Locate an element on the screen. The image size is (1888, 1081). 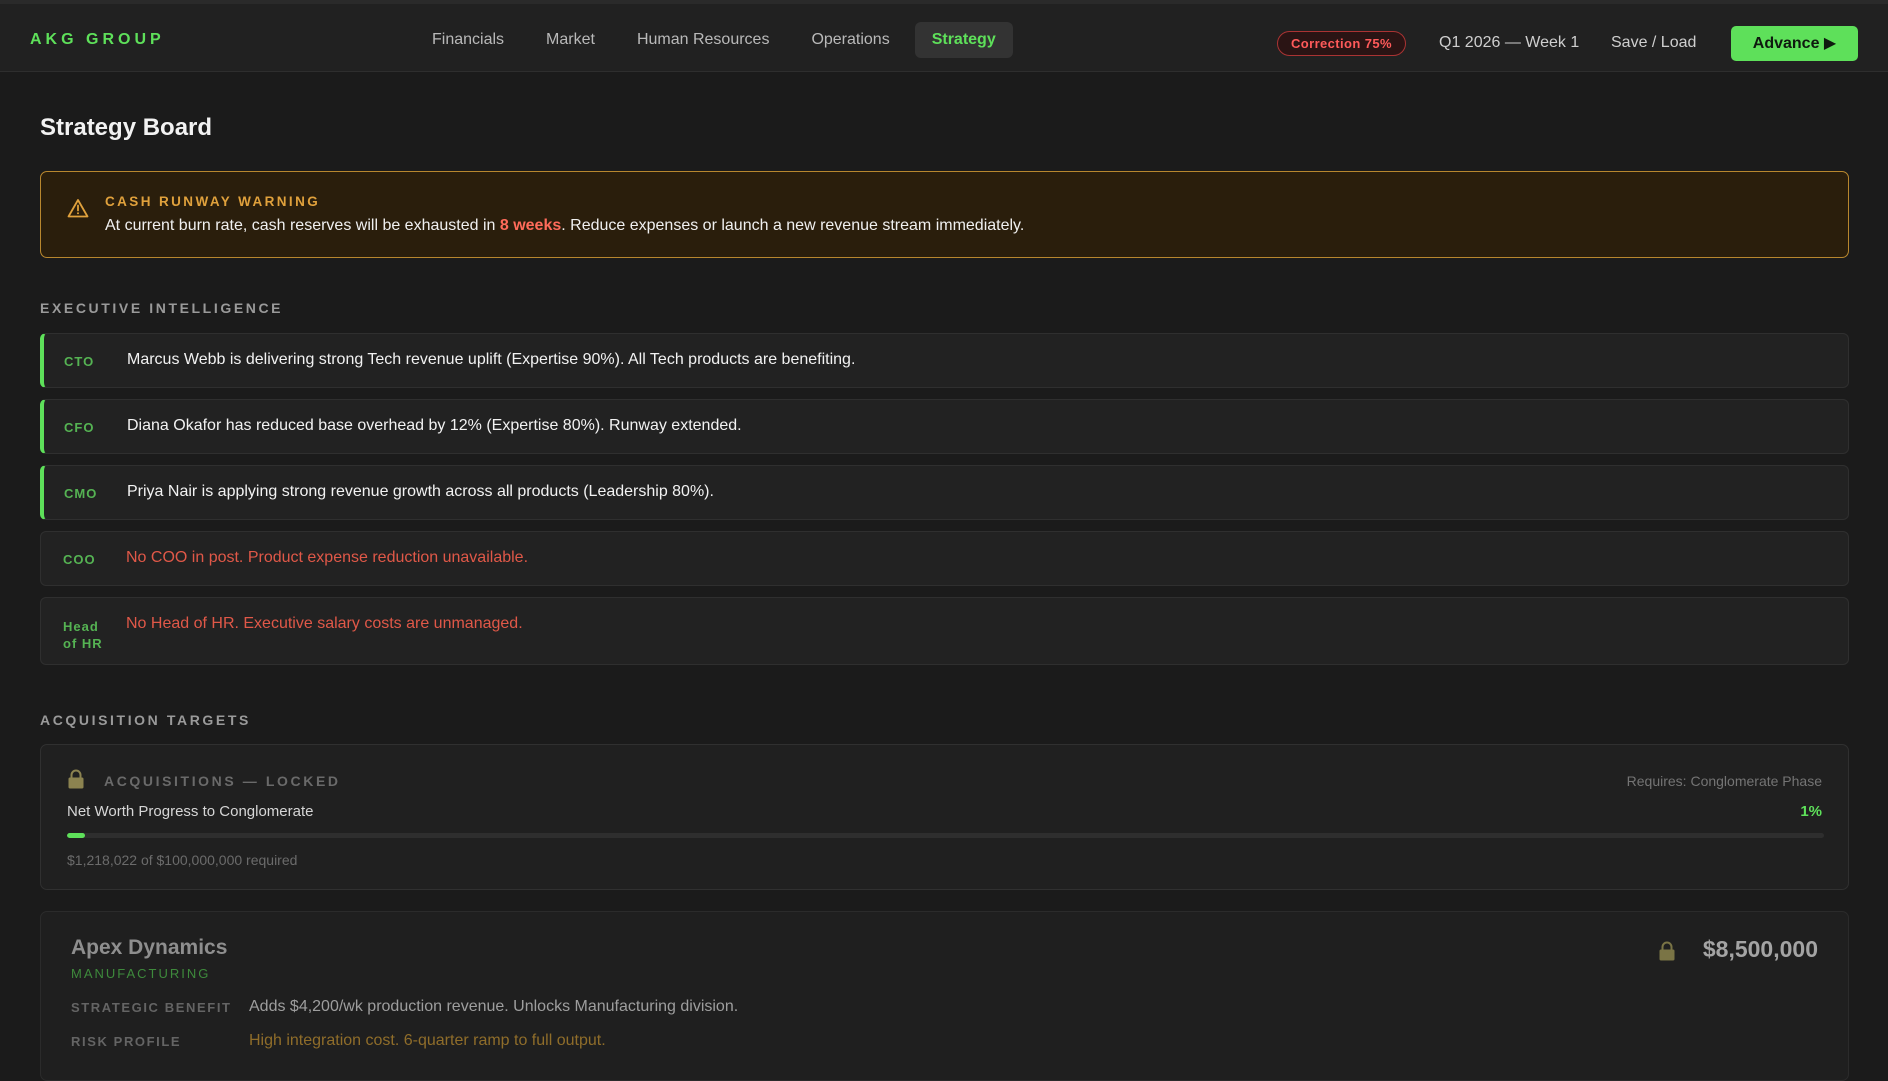
benefit-label: STRATEGIC BENEFIT is located at coordinates (151, 1007).